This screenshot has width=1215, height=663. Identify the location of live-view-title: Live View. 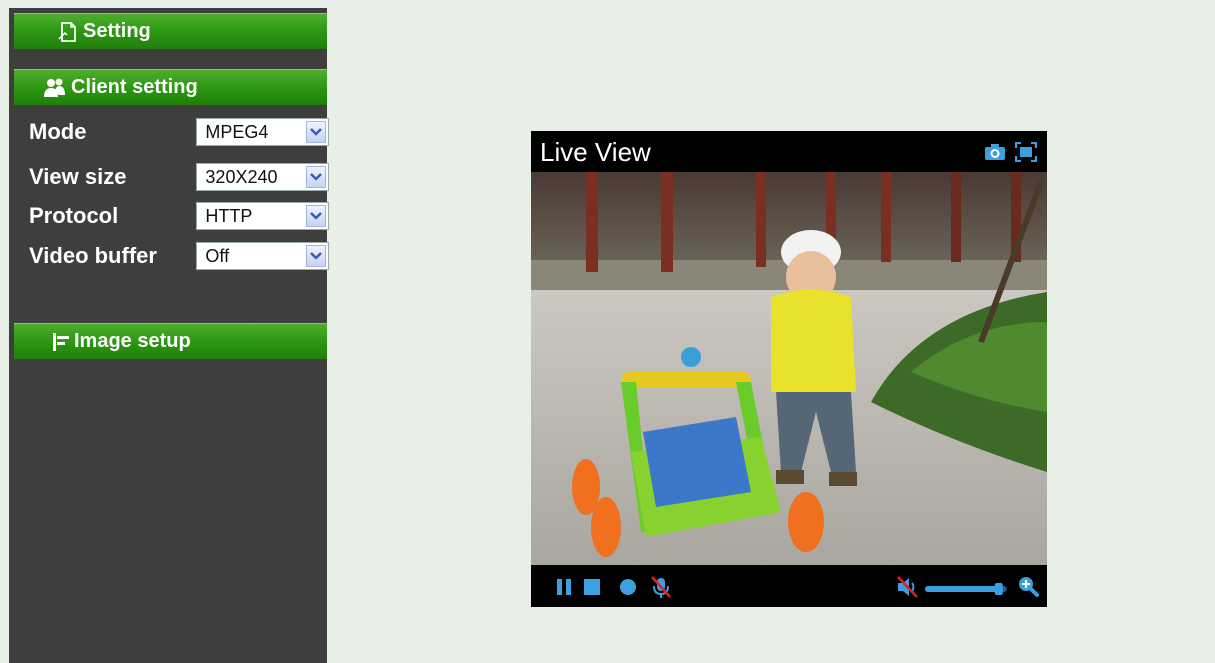
(595, 152).